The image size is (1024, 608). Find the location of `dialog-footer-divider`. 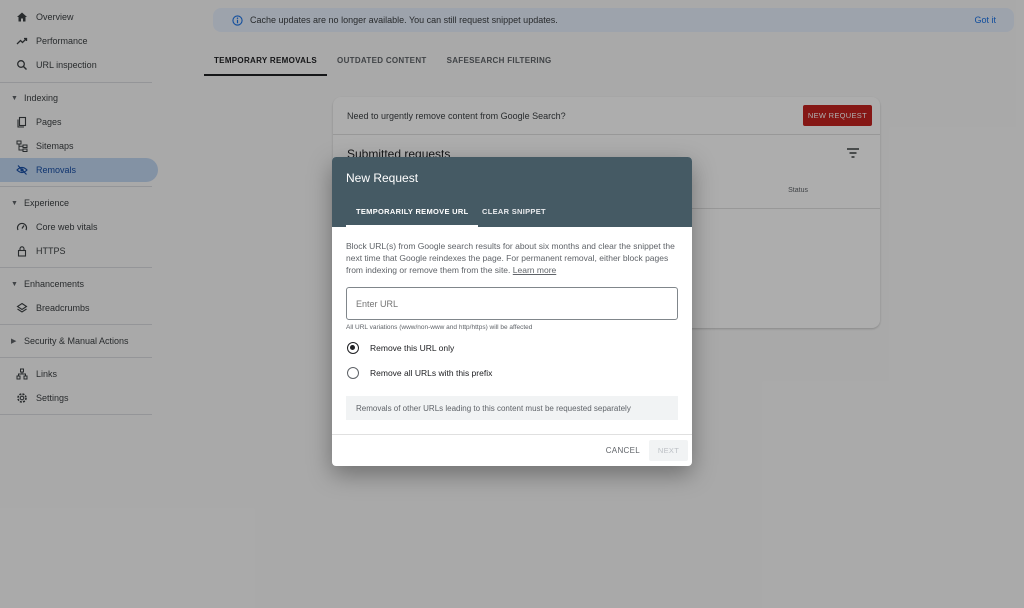

dialog-footer-divider is located at coordinates (512, 434).